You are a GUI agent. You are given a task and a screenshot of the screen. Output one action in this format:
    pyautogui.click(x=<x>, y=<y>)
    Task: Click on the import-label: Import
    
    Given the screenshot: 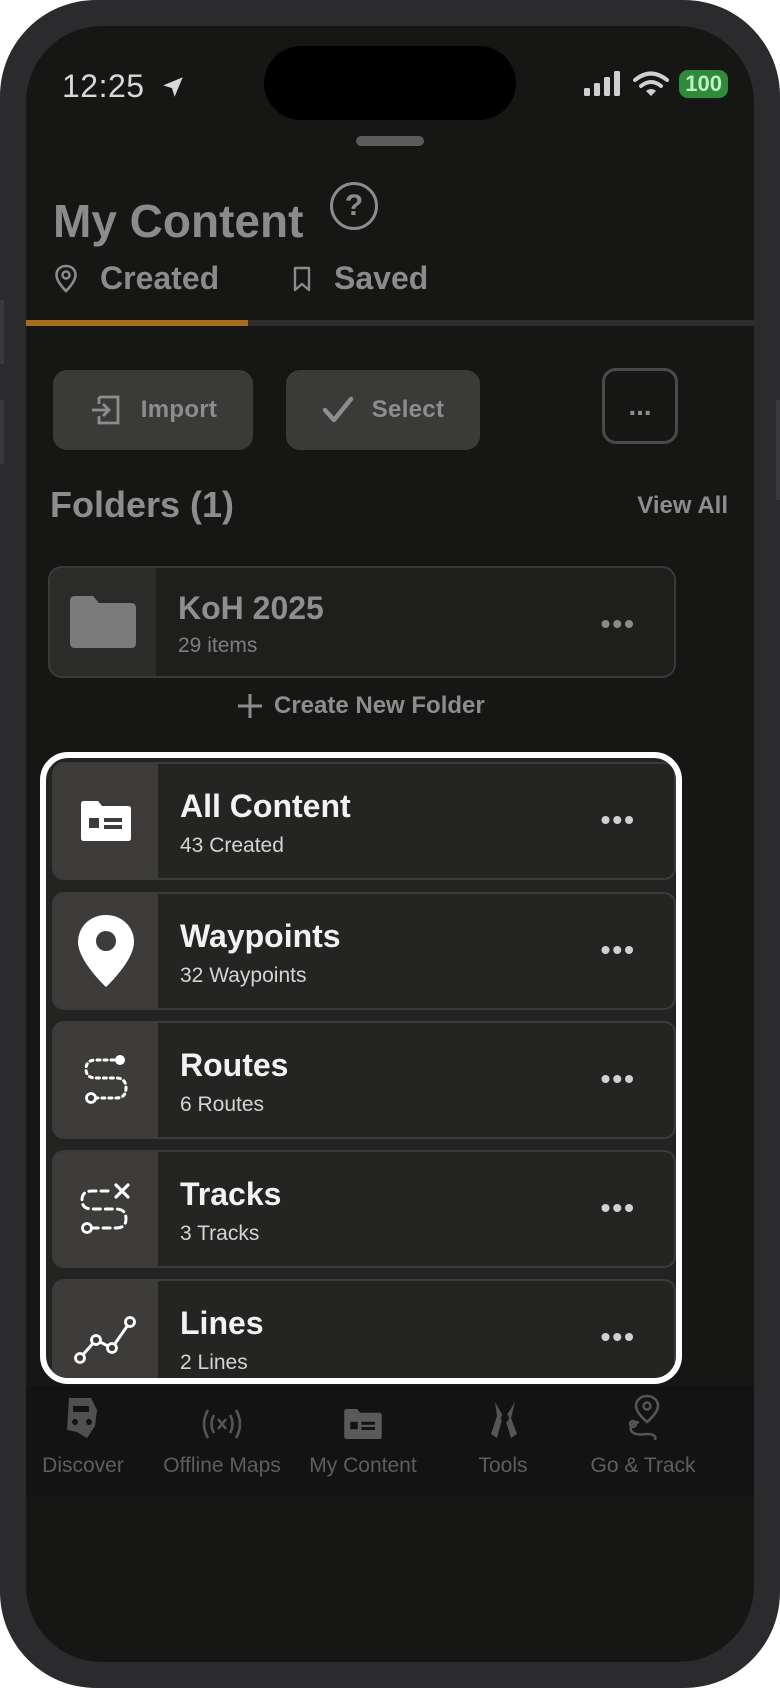 What is the action you would take?
    pyautogui.click(x=179, y=409)
    